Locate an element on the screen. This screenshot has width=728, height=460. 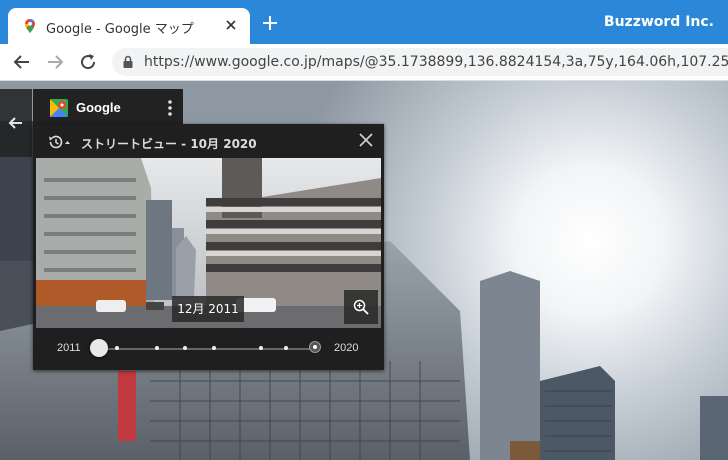
brand-label: Buzzword Inc. is located at coordinates (658, 22).